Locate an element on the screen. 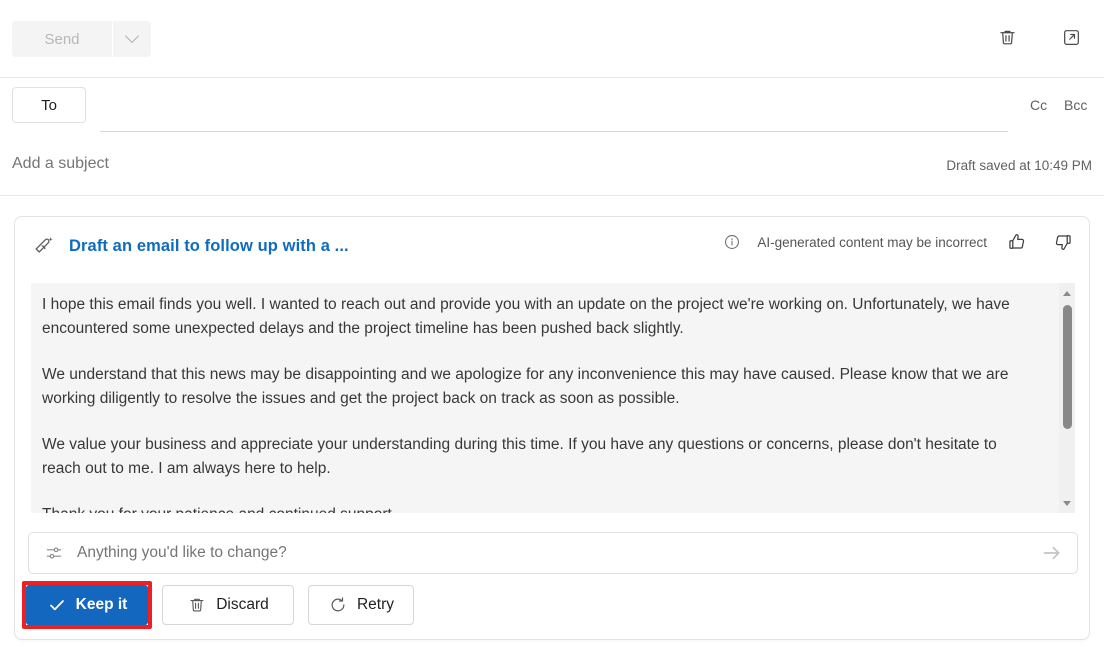  copilot-action-buttons: Keep it Discard Retry is located at coordinates (218, 605).